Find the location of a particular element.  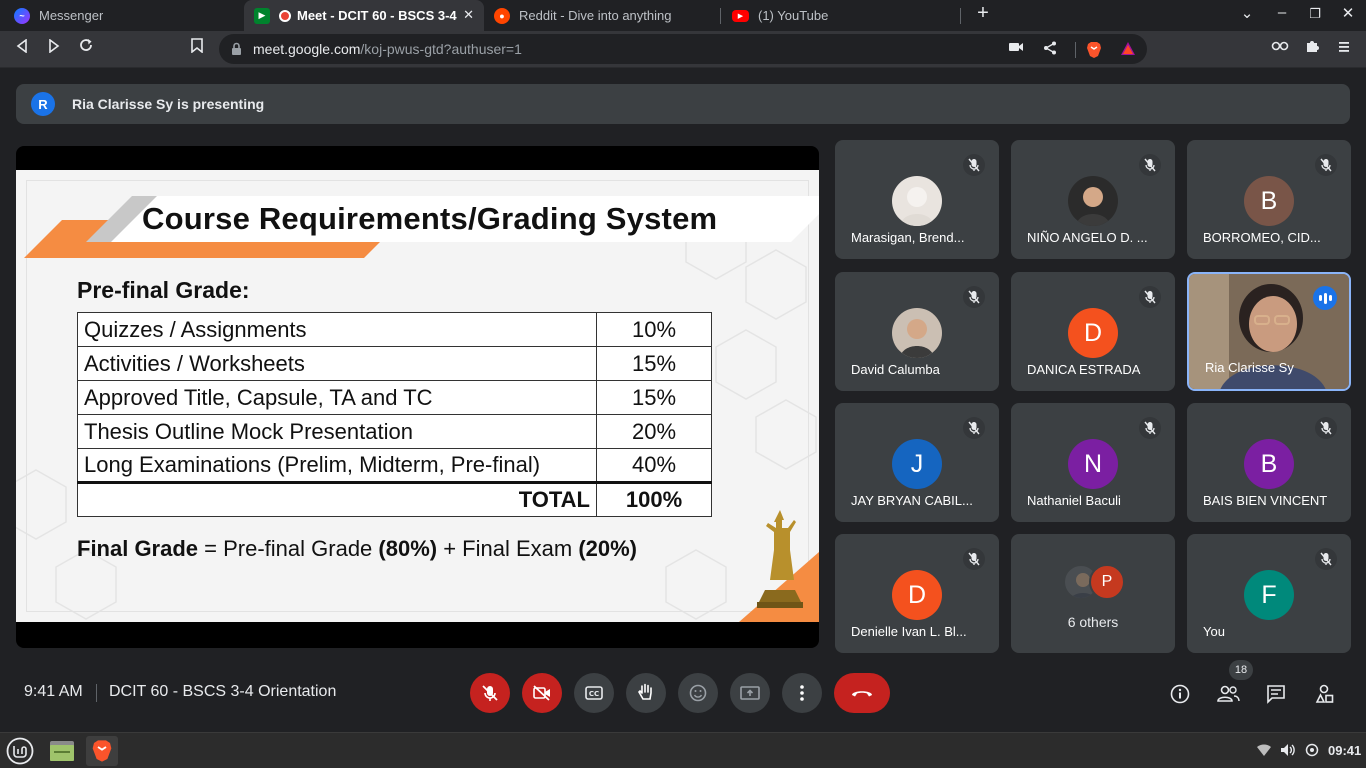

tab-youtube: ▶ (1) YouTube is located at coordinates (840, 15).